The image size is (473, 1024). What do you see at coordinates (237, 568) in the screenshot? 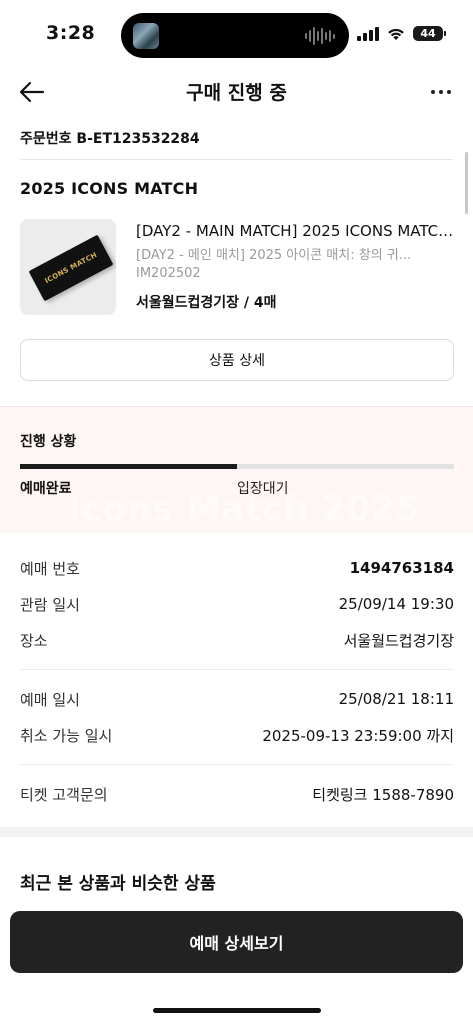
I see `booking-number-row: 예매 번호 1494763184` at bounding box center [237, 568].